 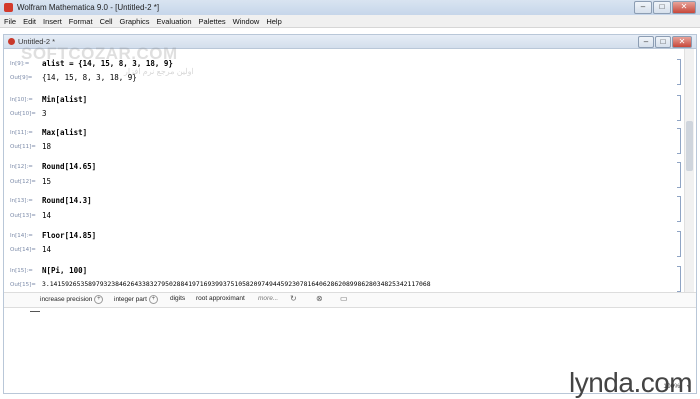 What do you see at coordinates (64, 132) in the screenshot?
I see `input-cell: Max[alist]` at bounding box center [64, 132].